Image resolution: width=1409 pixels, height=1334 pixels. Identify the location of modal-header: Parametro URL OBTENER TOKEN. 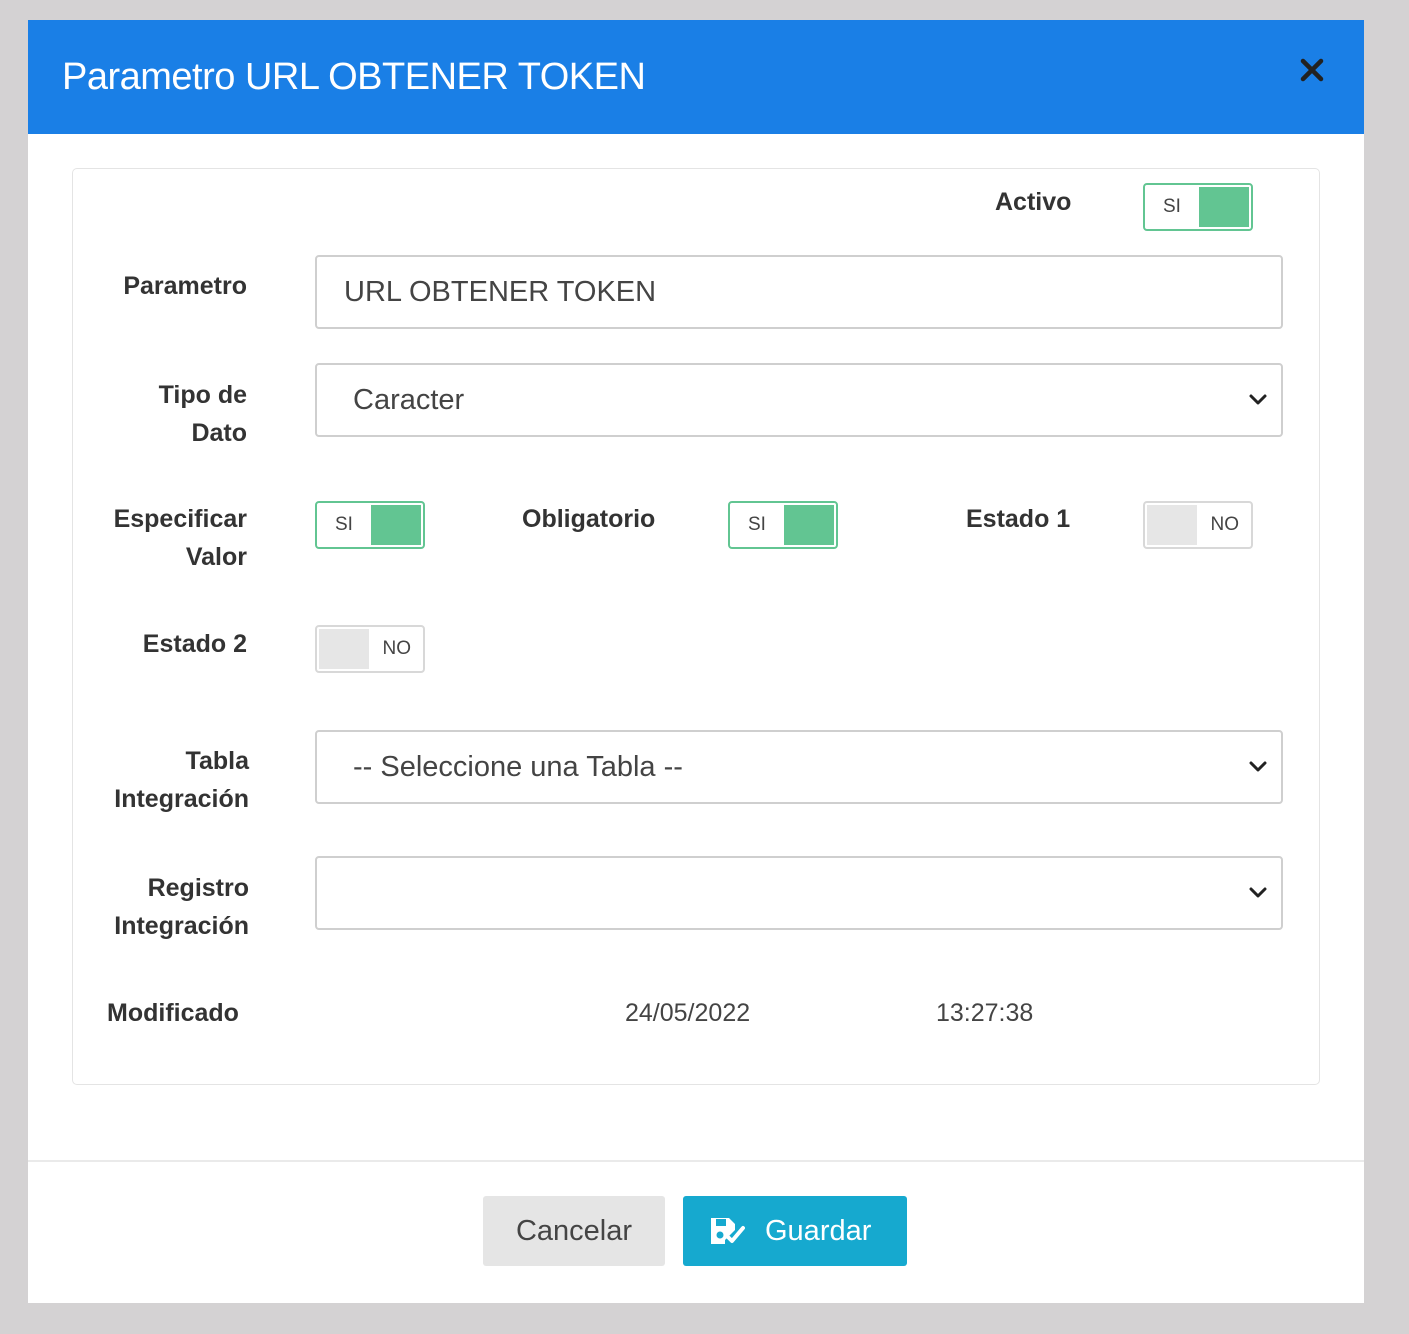
(696, 77).